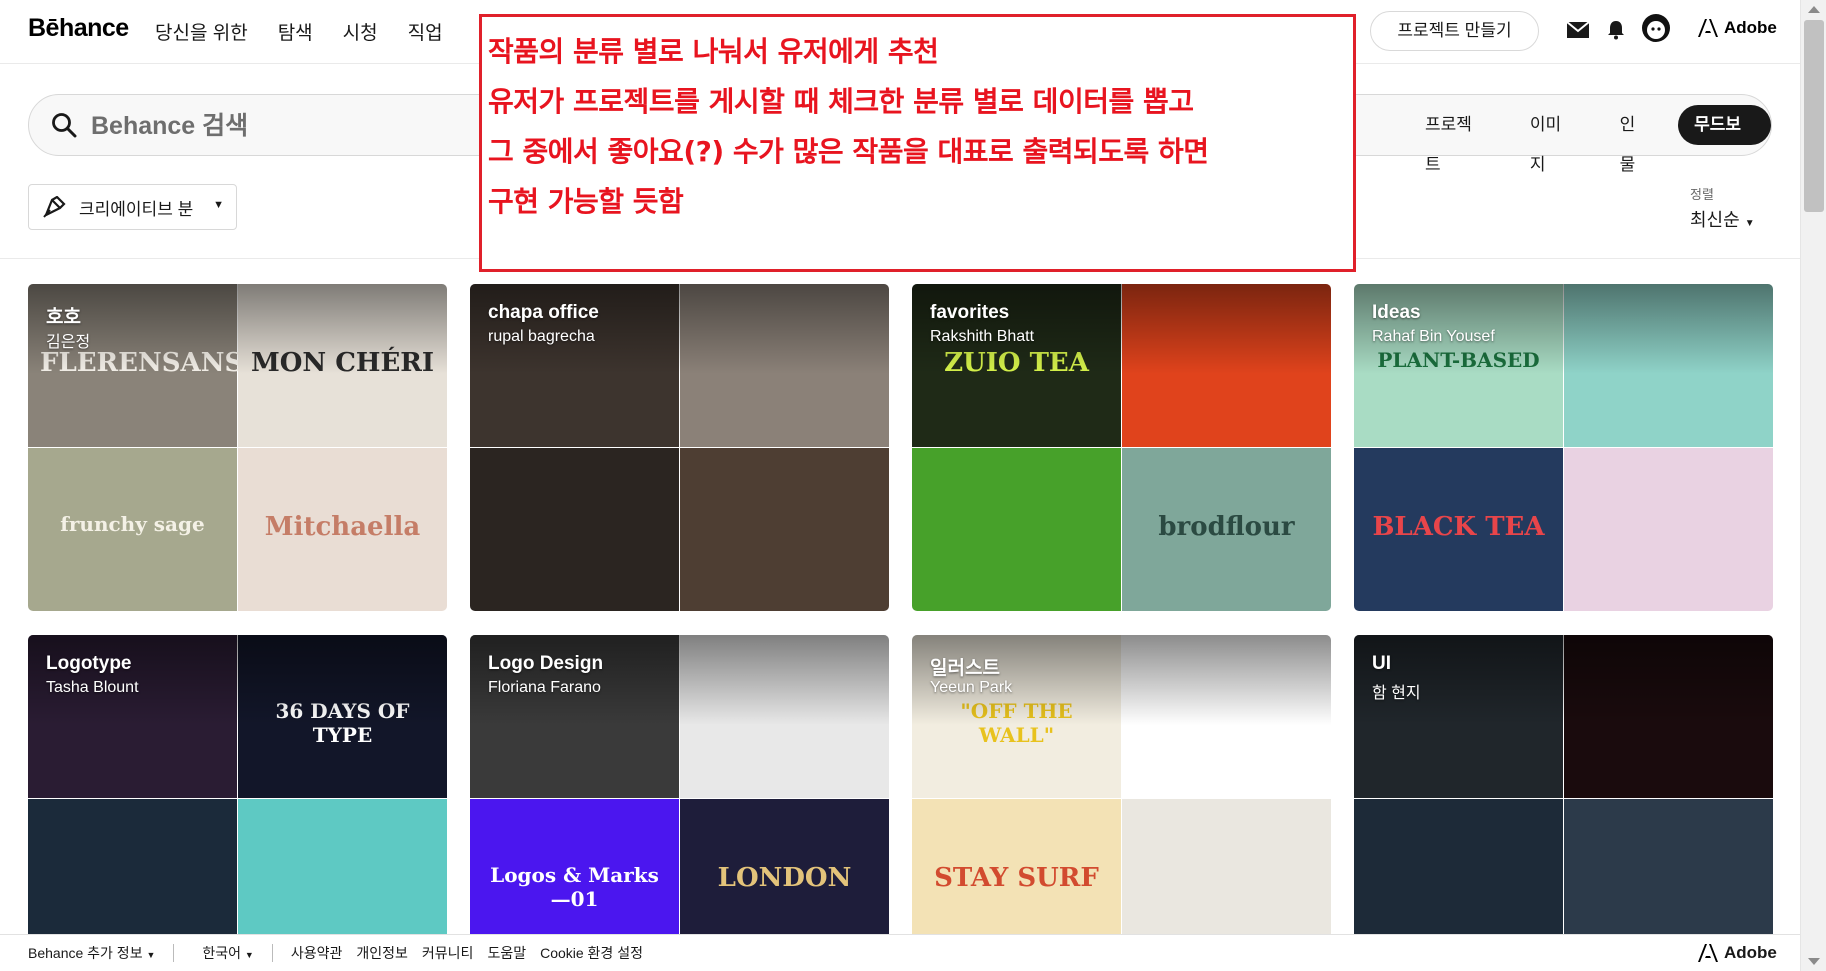  I want to click on page-scrollbar, so click(1813, 485).